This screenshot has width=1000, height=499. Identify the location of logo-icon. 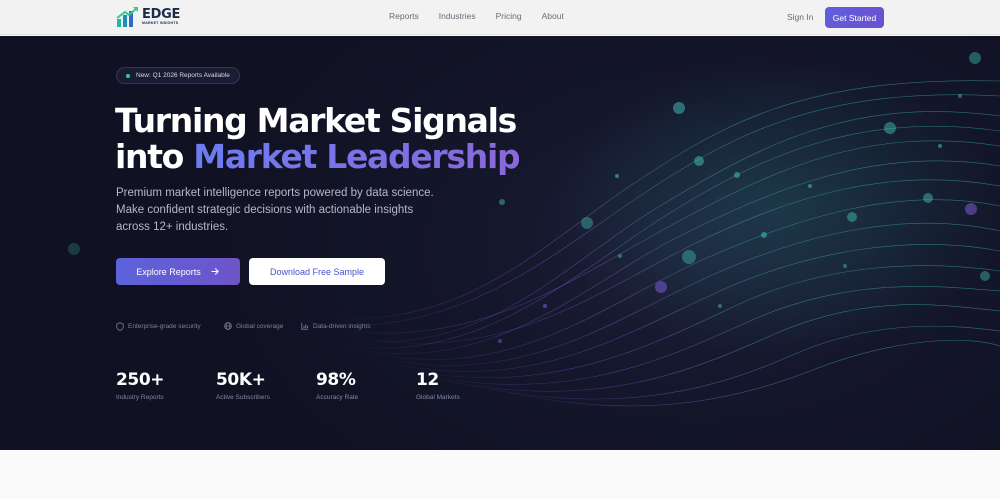
(127, 17).